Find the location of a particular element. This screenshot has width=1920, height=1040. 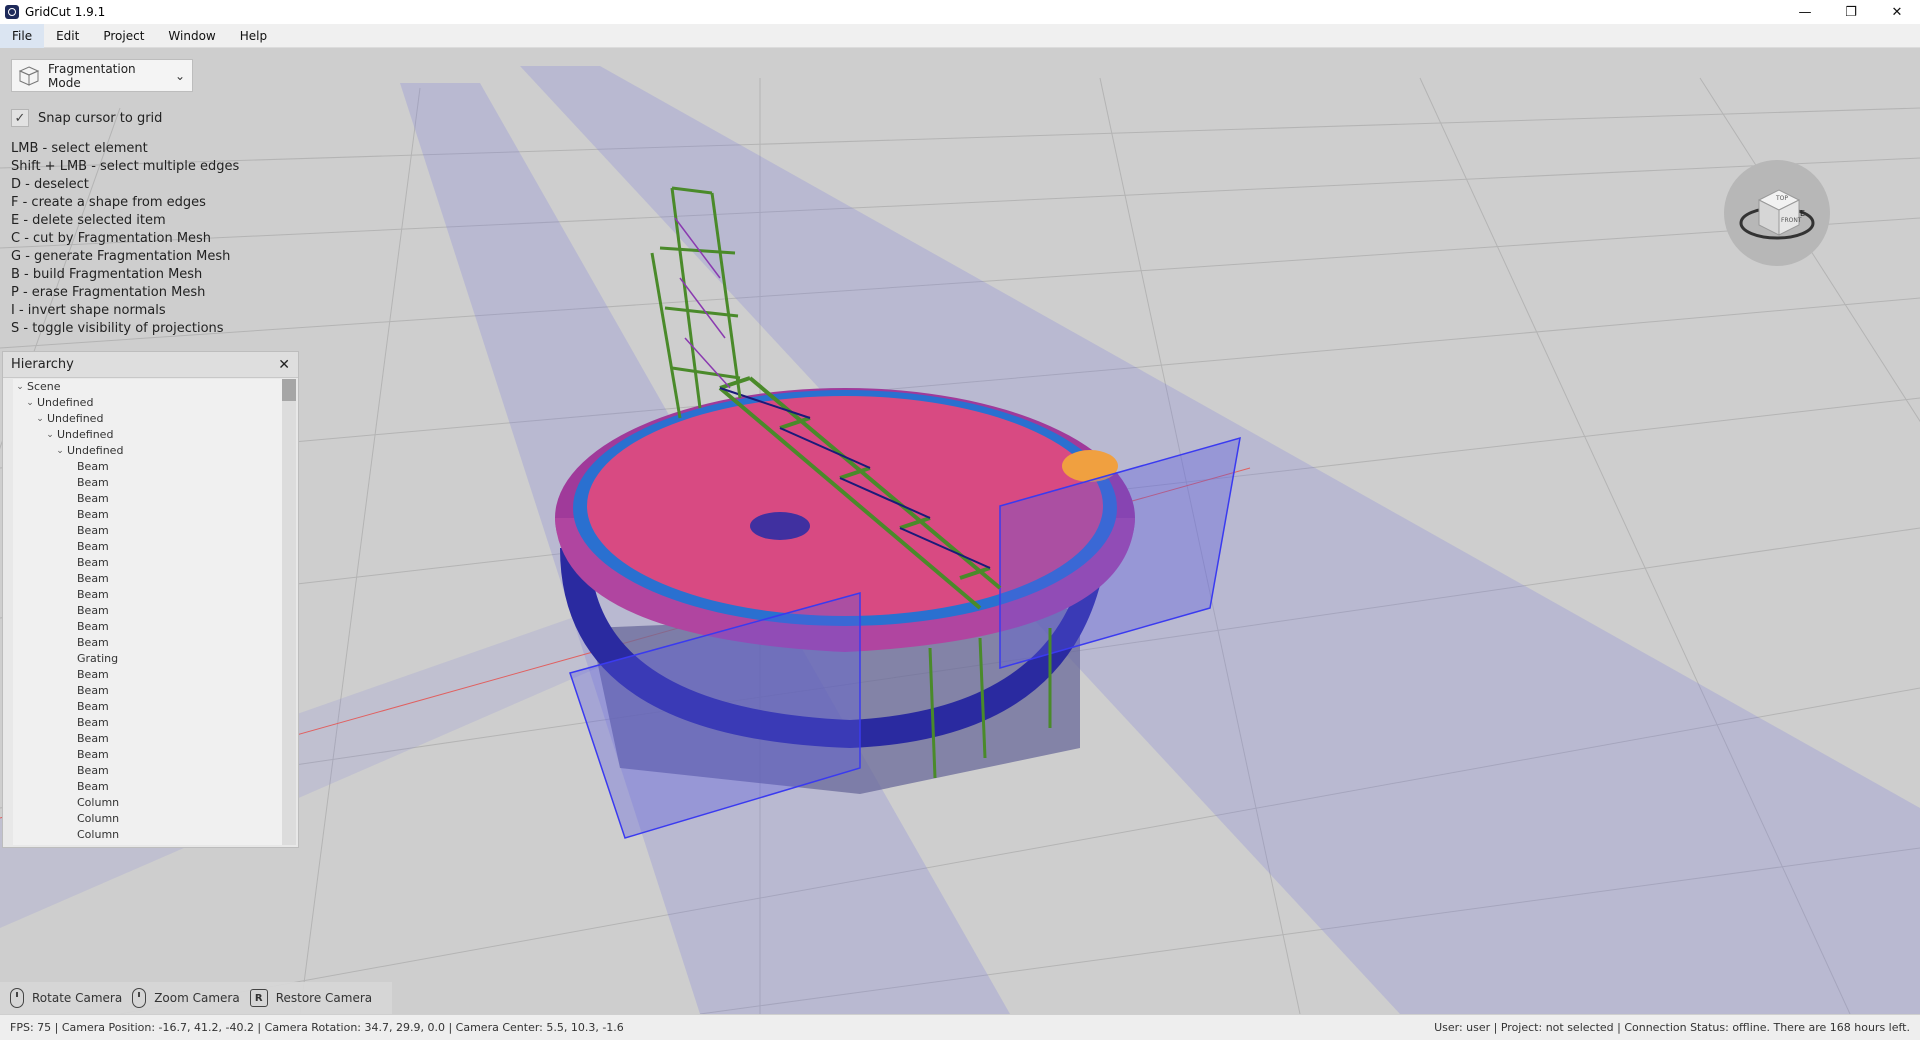

snap-to-grid-option: ✓ Snap cursor to grid is located at coordinates (86, 118).